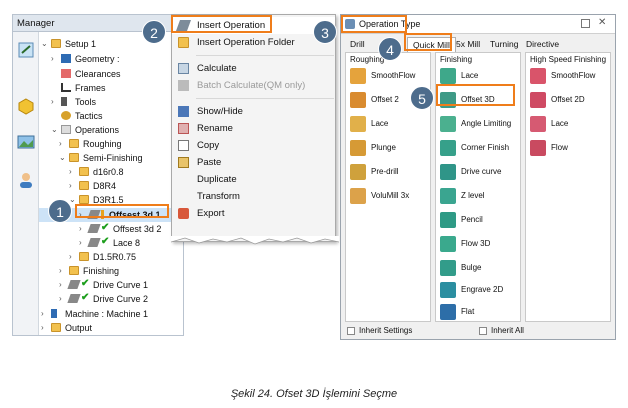 The height and width of the screenshot is (408, 628). I want to click on op-pre-drill: Pre-drill, so click(390, 173).